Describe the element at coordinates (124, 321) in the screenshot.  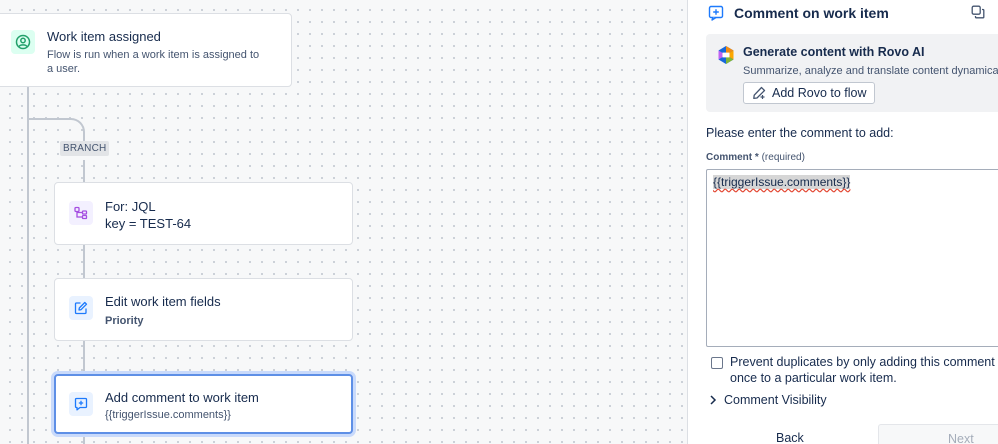
I see `edit-fields-subtitle: Priority` at that location.